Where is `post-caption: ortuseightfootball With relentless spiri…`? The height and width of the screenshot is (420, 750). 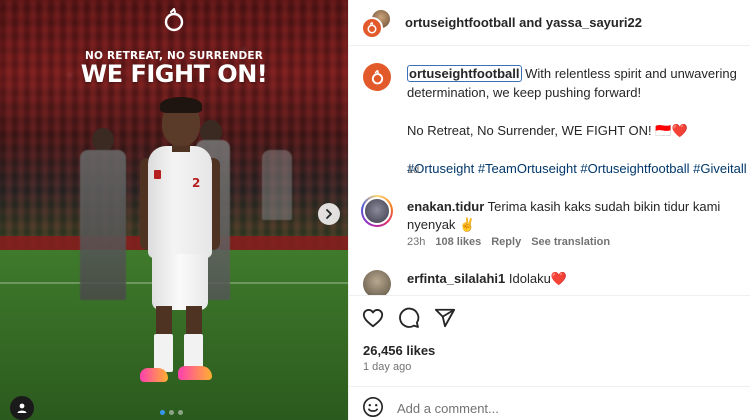 post-caption: ortuseightfootball With relentless spiri… is located at coordinates (577, 121).